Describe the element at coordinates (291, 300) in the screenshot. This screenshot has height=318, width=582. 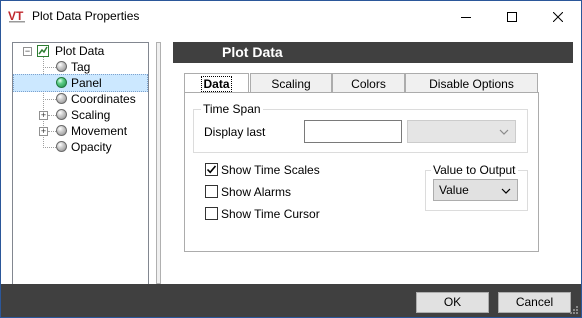
I see `button-bar: OK Cancel` at that location.